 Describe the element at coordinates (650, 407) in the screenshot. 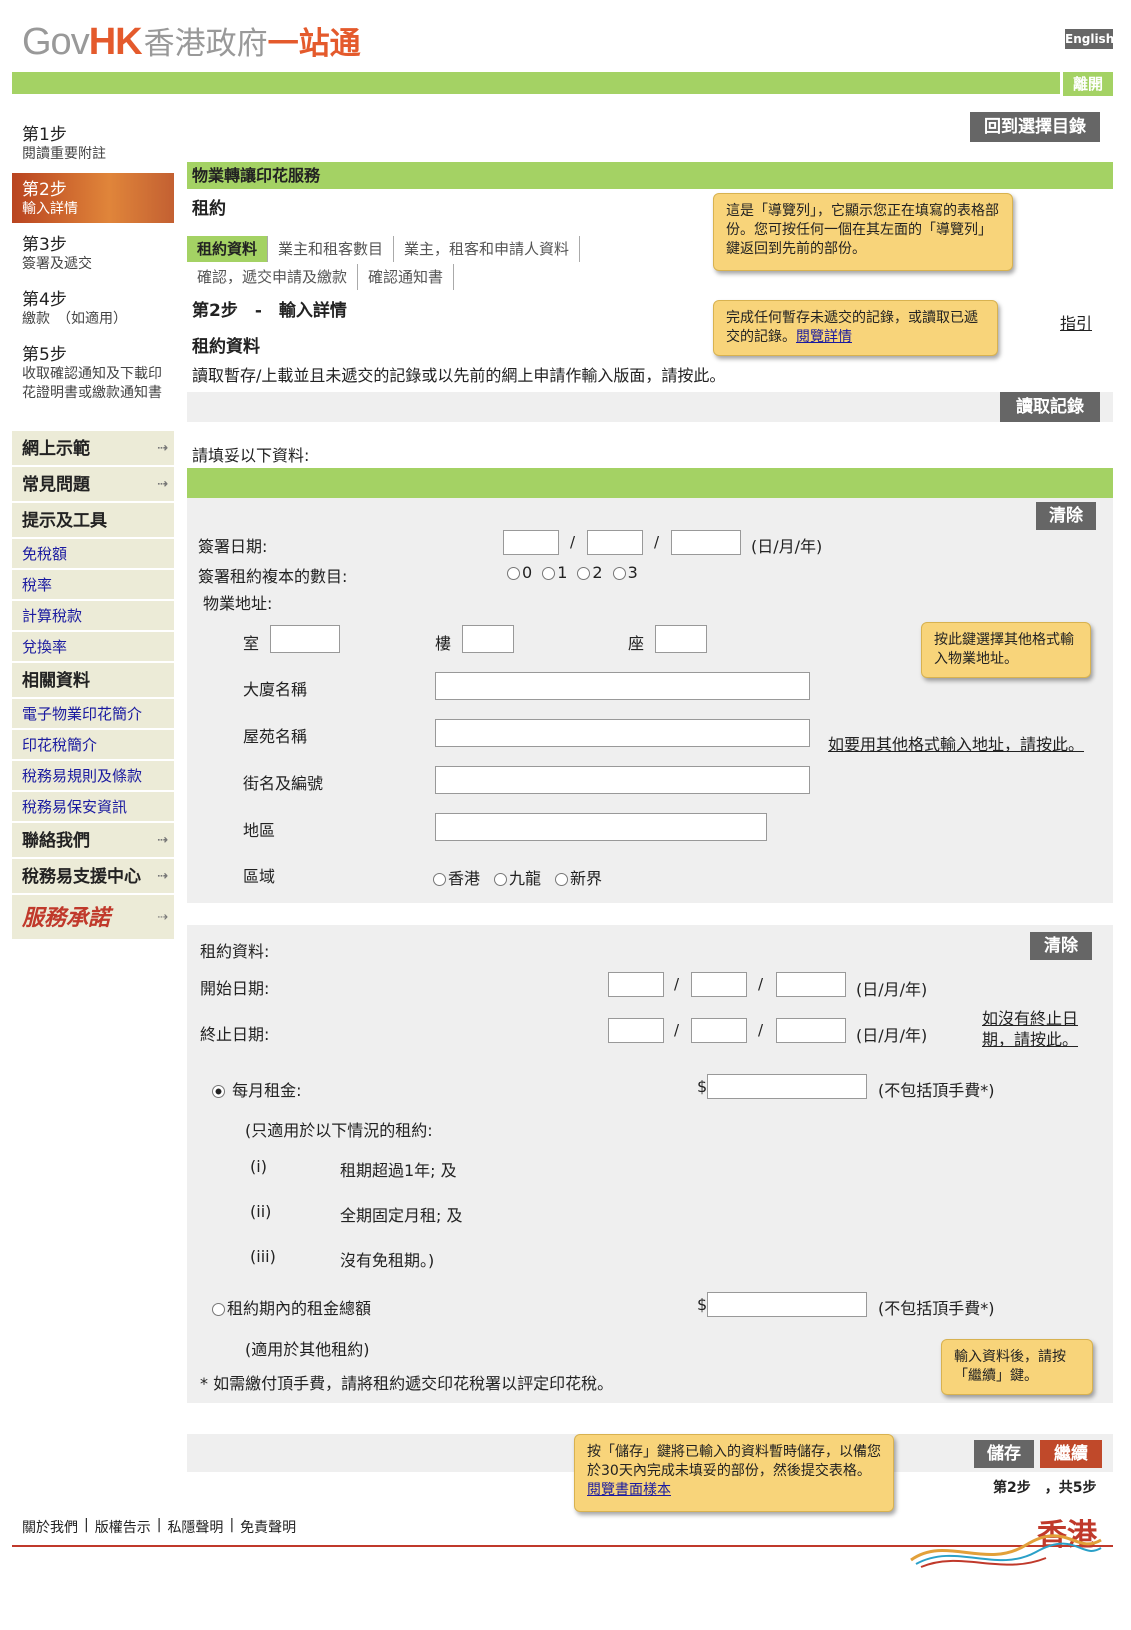

I see `retrieve-bar` at that location.